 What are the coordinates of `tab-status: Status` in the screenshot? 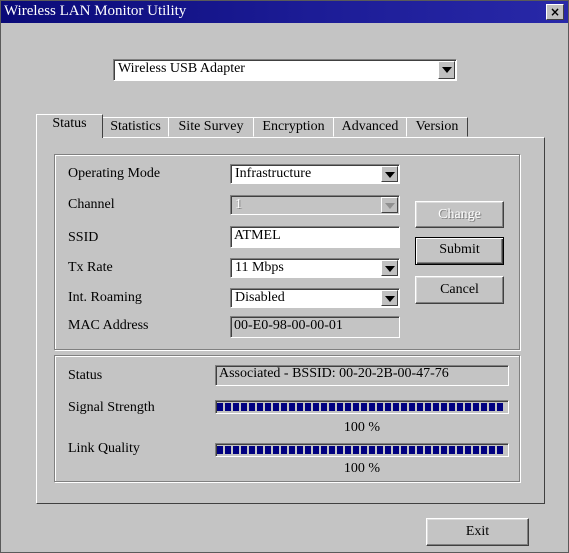 It's located at (69, 126).